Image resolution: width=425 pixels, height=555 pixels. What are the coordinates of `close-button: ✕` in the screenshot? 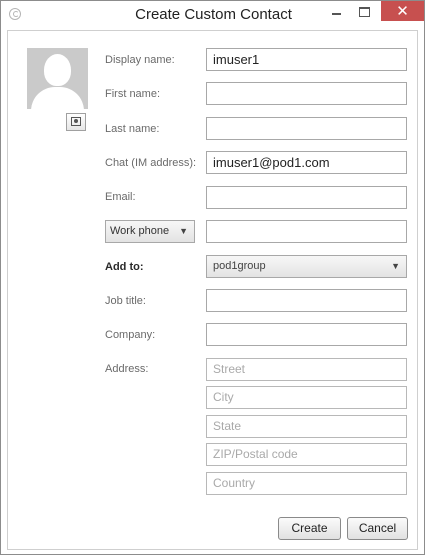 It's located at (402, 11).